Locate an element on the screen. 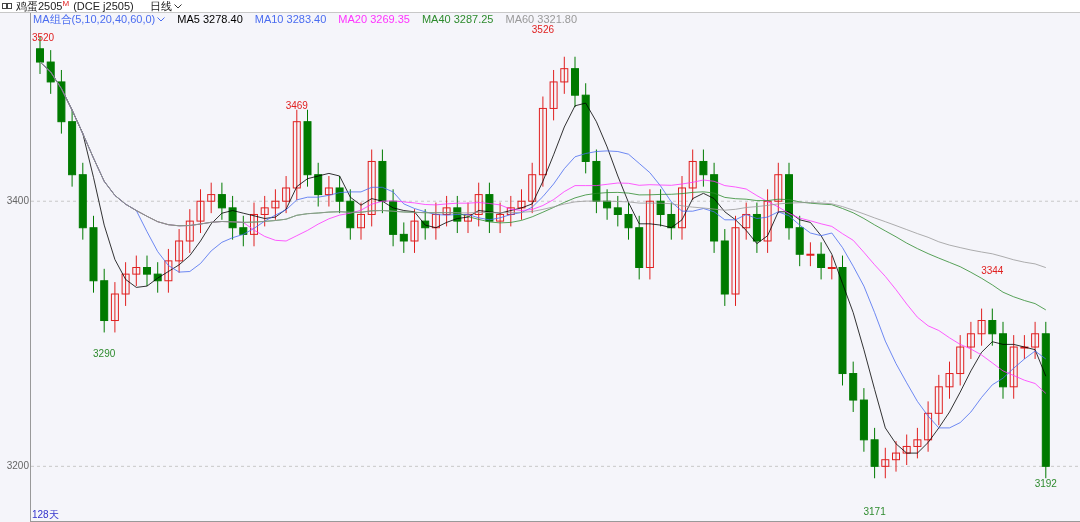  main-contract-mark: M is located at coordinates (66, 4).